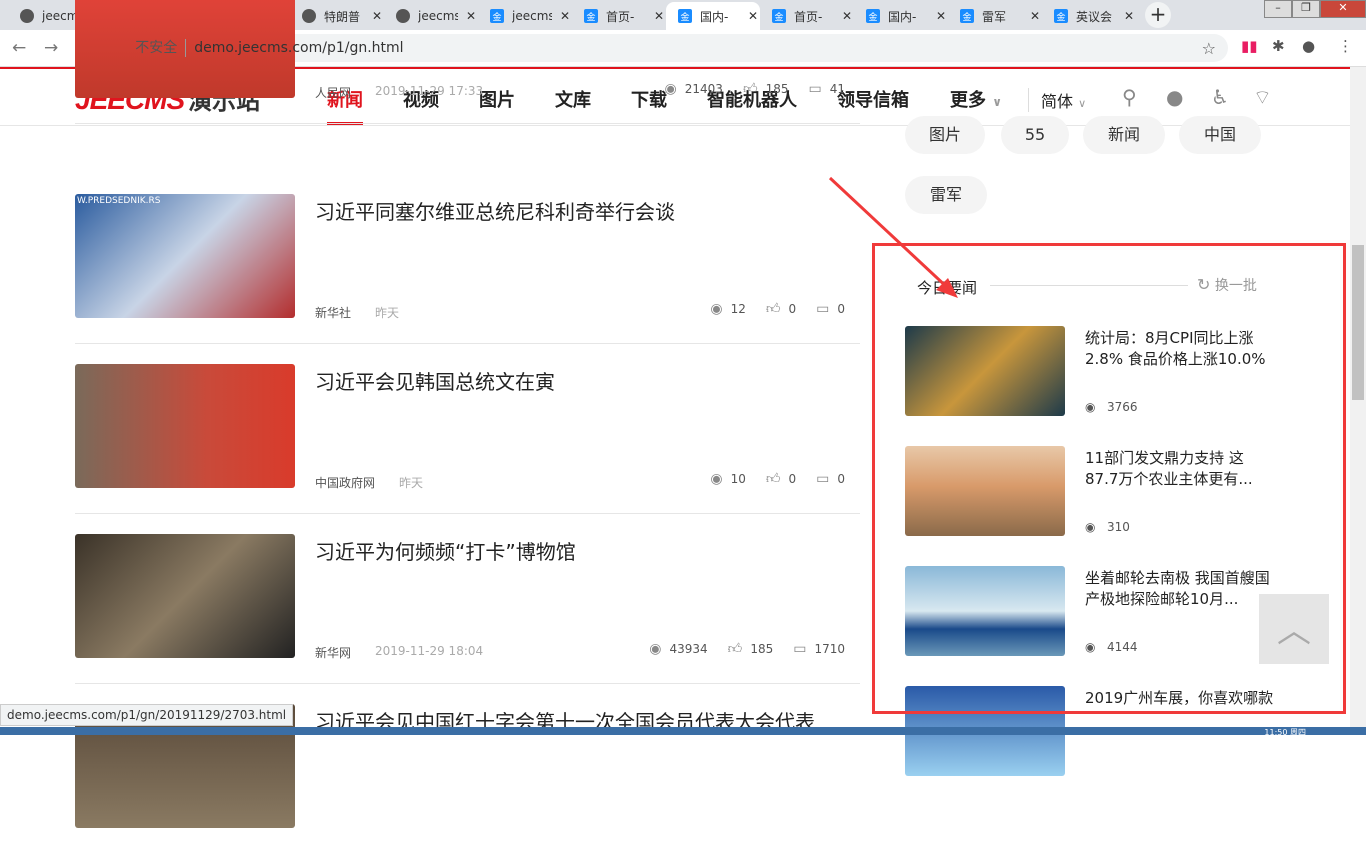  What do you see at coordinates (467, 439) in the screenshot?
I see `article-item: 习近平会见韩国总统文在寅中国政府网 昨天 ◉ 10 👍︎ 0 ▭ 0` at bounding box center [467, 439].